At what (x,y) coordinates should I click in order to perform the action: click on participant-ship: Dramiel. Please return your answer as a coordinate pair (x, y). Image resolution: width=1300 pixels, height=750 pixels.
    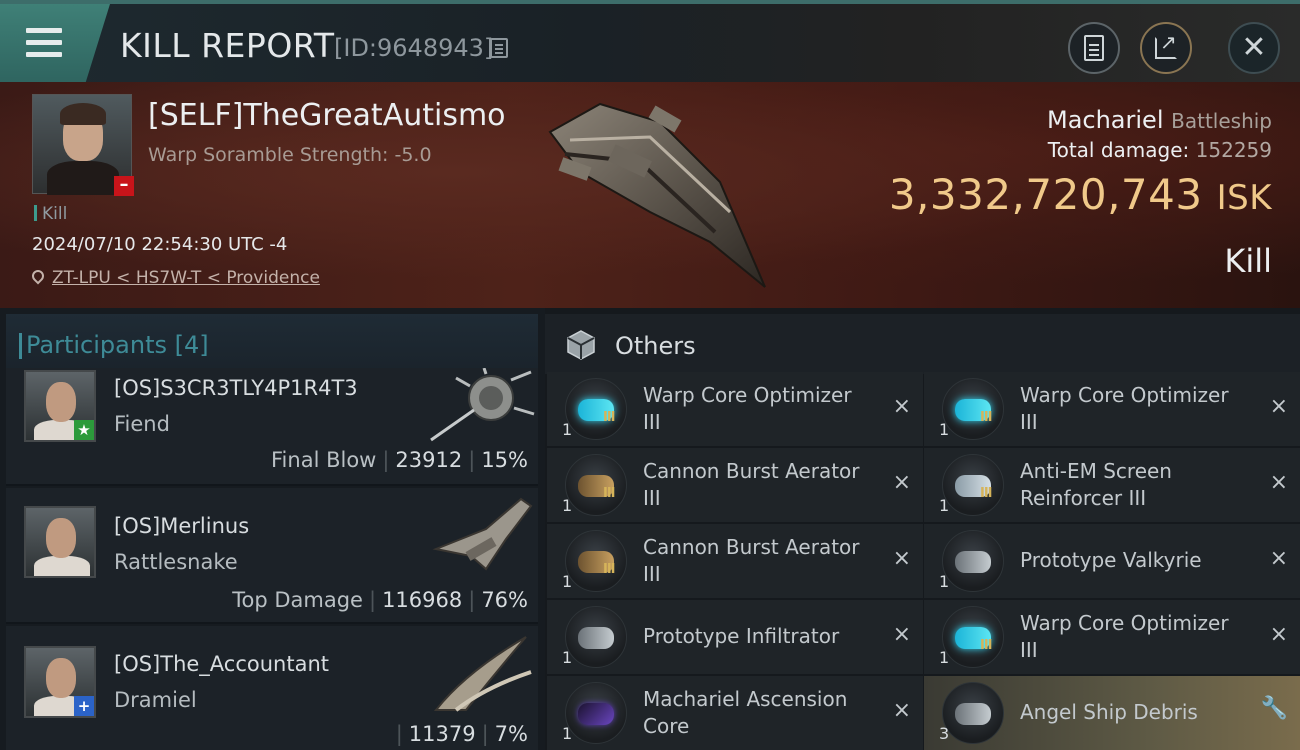
    Looking at the image, I should click on (155, 700).